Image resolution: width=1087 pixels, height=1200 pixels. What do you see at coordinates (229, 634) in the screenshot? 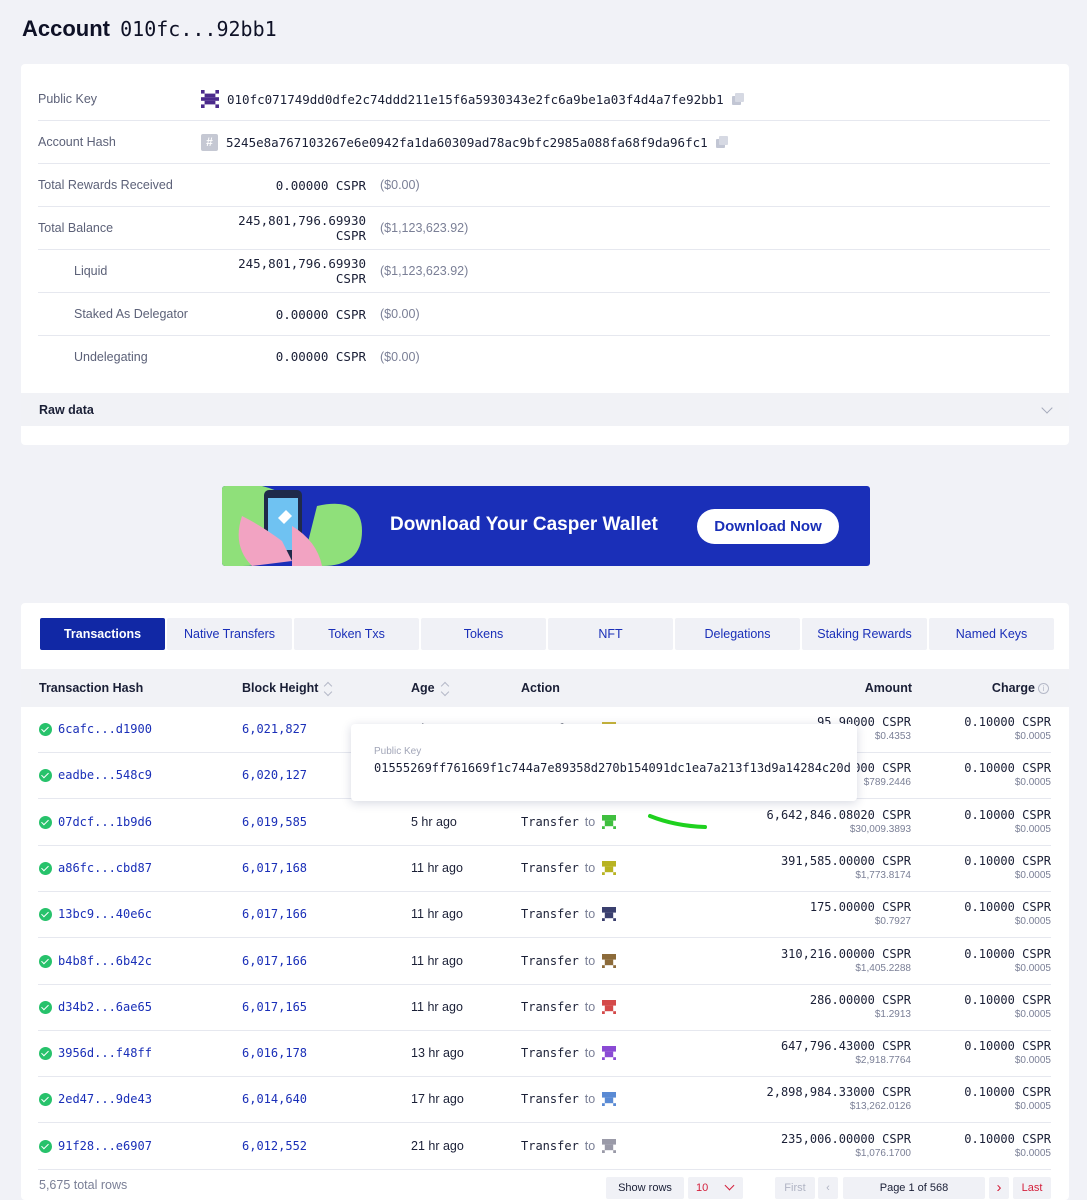
I see `tab-native-transfers: Native Transfers` at bounding box center [229, 634].